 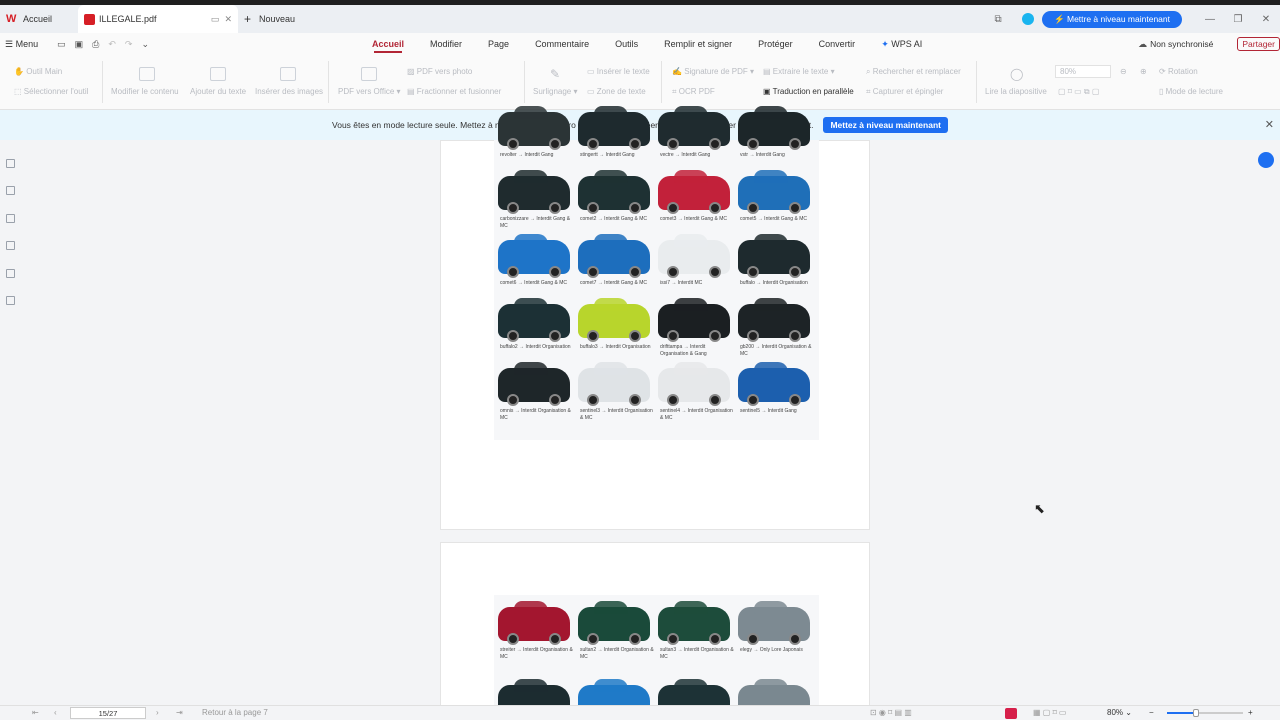 I want to click on insert-images-button: Insérer des images, so click(x=289, y=91).